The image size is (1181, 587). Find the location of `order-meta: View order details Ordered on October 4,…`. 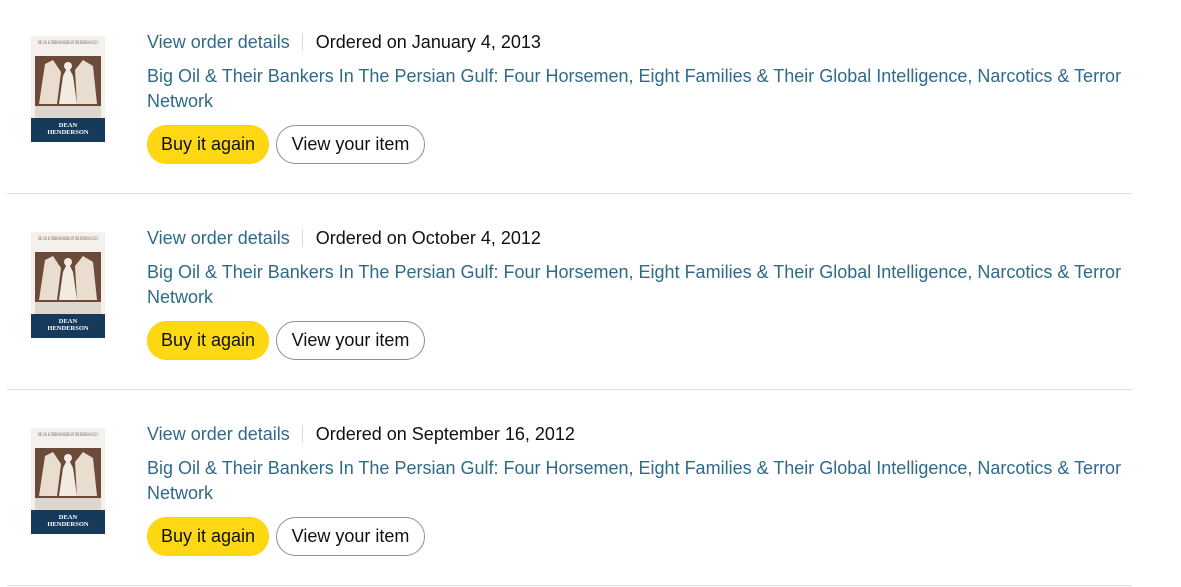

order-meta: View order details Ordered on October 4,… is located at coordinates (344, 238).